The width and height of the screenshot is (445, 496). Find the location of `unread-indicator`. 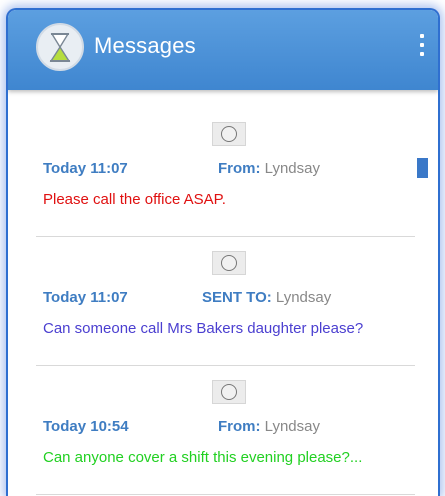

unread-indicator is located at coordinates (422, 168).